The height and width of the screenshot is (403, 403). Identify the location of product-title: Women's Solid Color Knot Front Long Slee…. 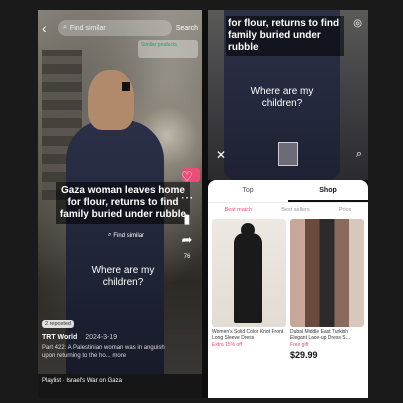
(248, 335).